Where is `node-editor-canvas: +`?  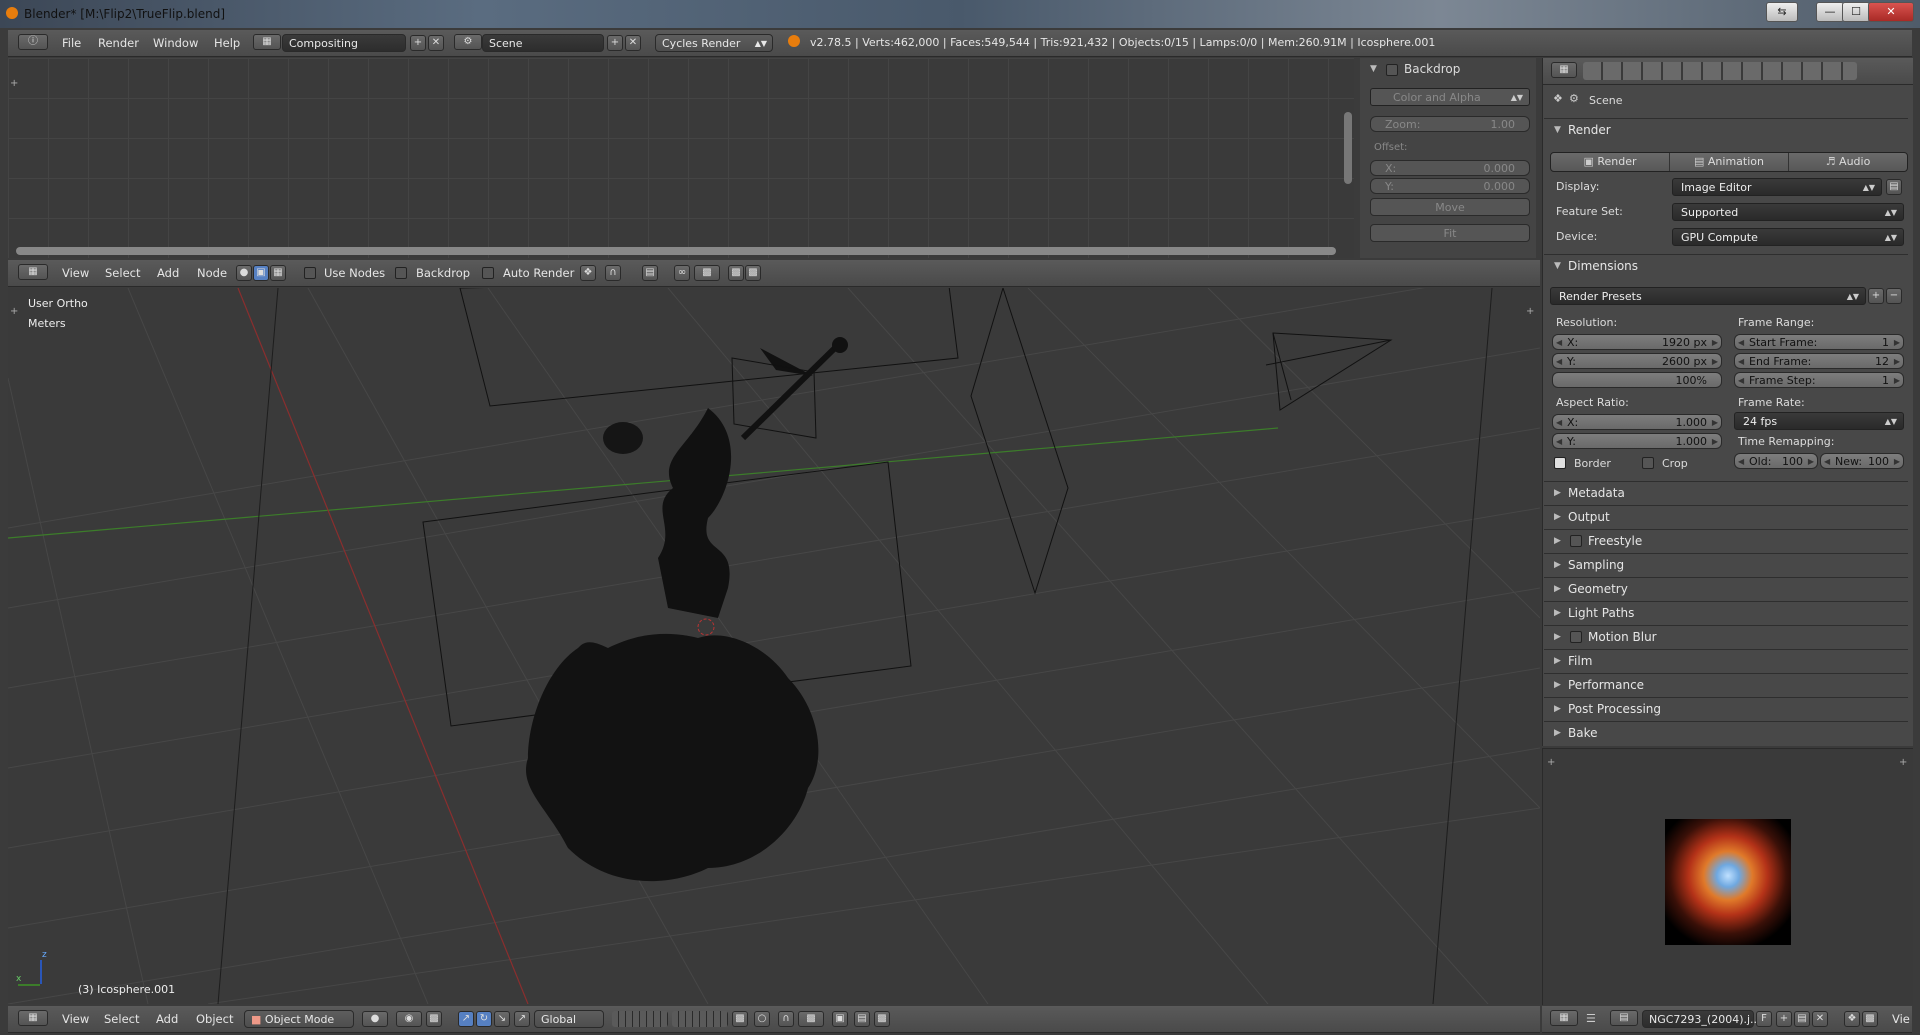
node-editor-canvas: + is located at coordinates (681, 158).